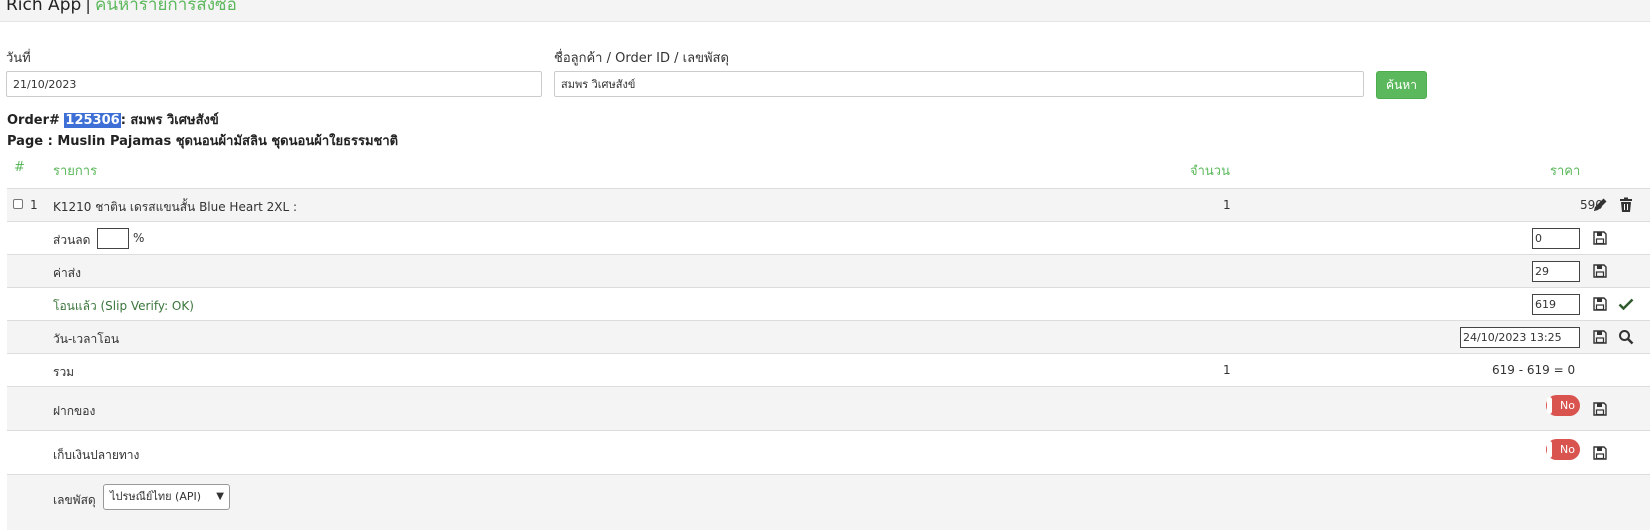 The height and width of the screenshot is (530, 1650). What do you see at coordinates (1600, 453) in the screenshot?
I see `save-cod-icon` at bounding box center [1600, 453].